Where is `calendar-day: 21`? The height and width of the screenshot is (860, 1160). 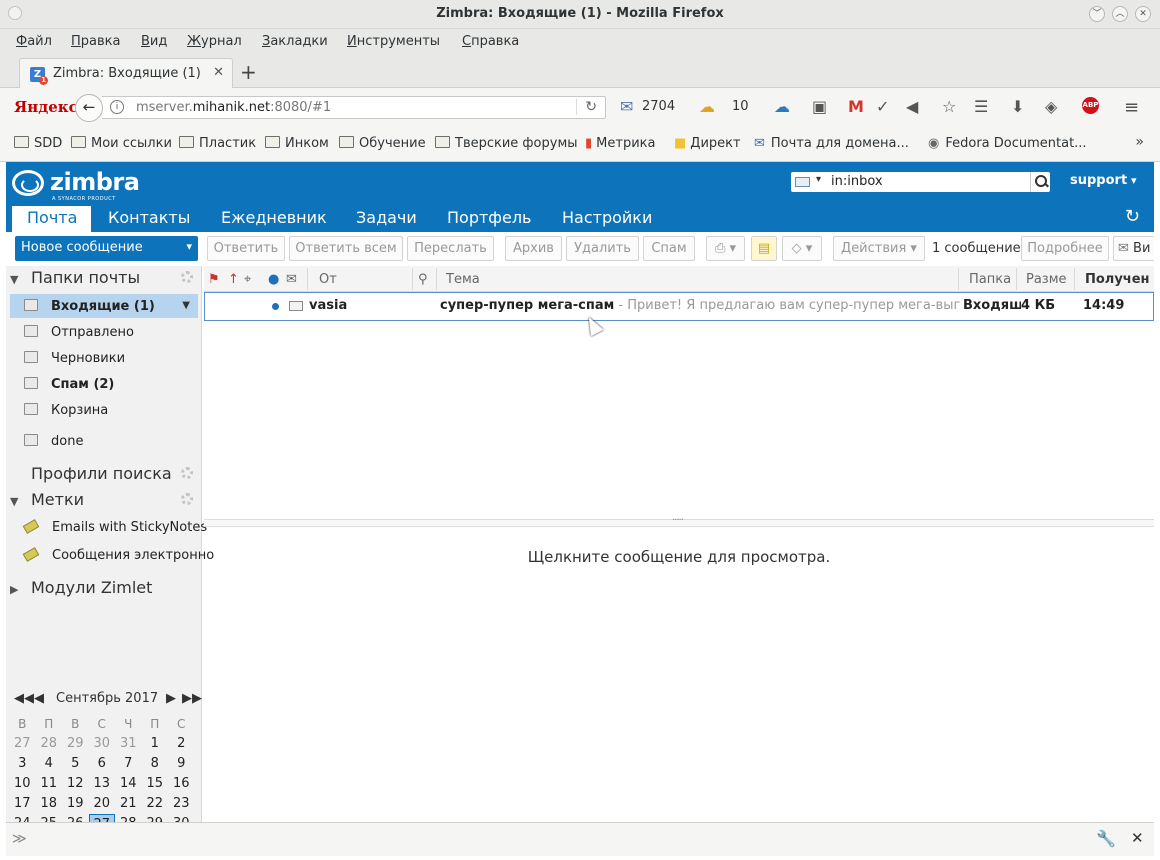
calendar-day: 21 is located at coordinates (128, 804).